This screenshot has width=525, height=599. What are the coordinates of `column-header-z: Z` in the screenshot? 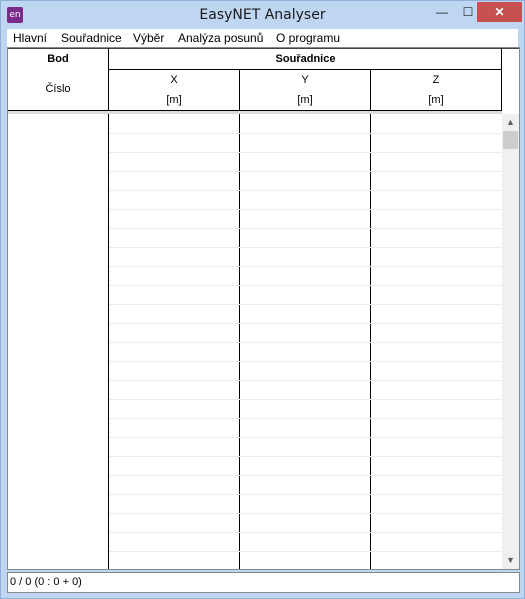 It's located at (436, 80).